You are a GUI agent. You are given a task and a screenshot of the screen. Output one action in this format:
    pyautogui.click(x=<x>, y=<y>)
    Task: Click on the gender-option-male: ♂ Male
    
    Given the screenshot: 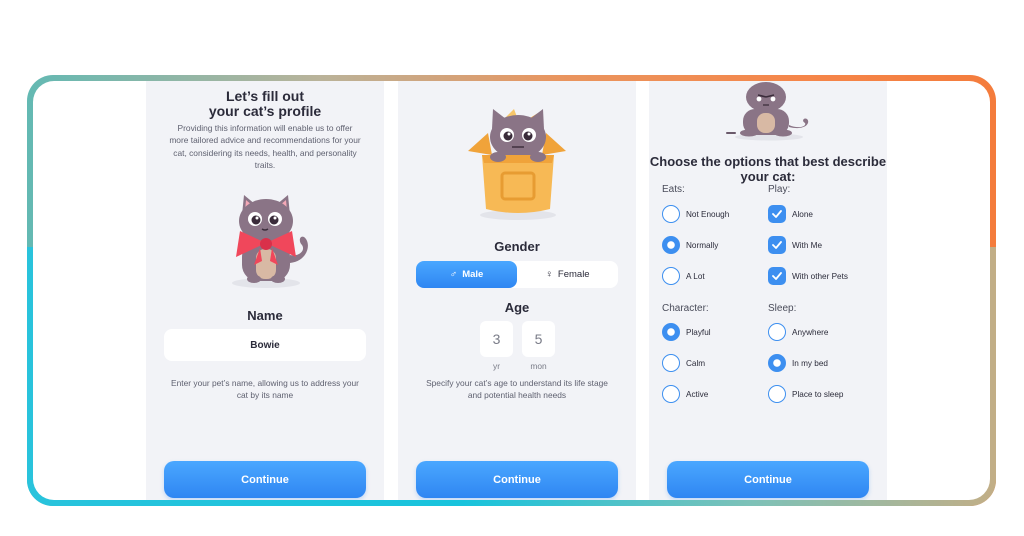 What is the action you would take?
    pyautogui.click(x=466, y=274)
    